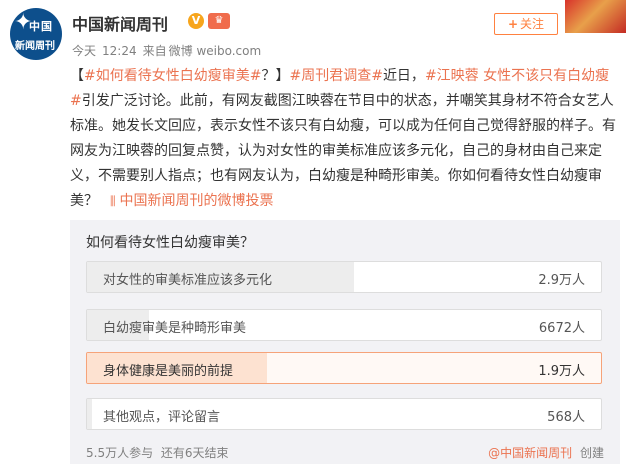  What do you see at coordinates (344, 277) in the screenshot?
I see `poll-option: 对女性的审美标准应该多元化 2.9万人` at bounding box center [344, 277].